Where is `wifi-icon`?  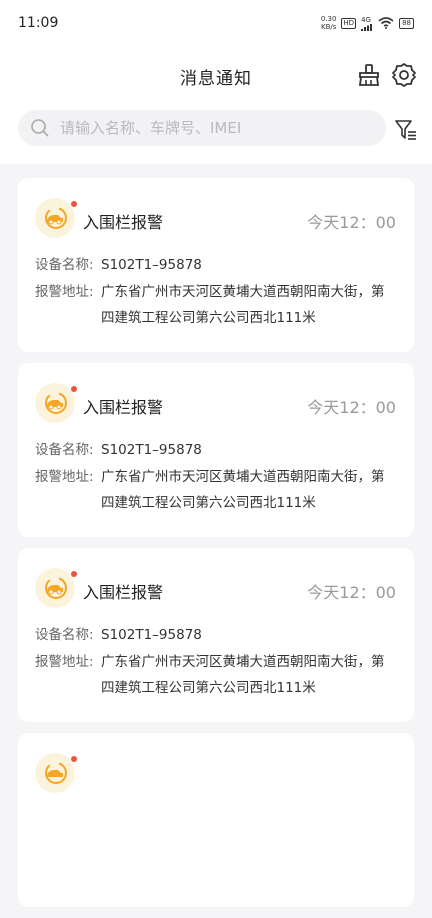 wifi-icon is located at coordinates (386, 23).